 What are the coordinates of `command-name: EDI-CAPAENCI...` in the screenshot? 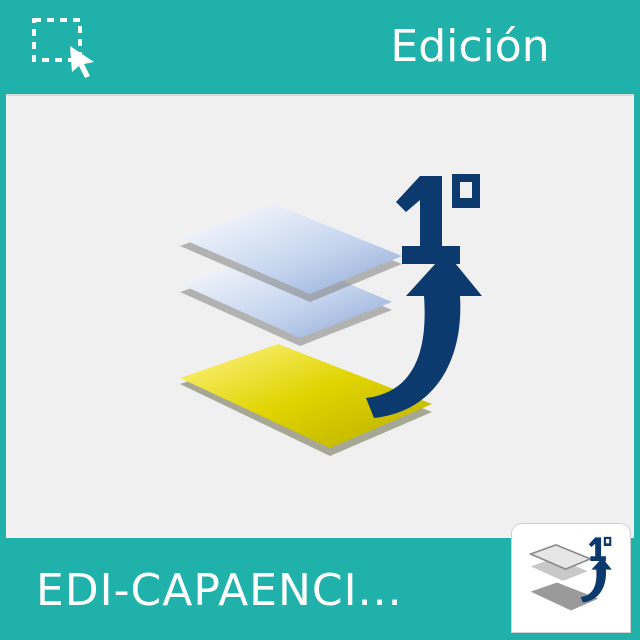 It's located at (219, 590).